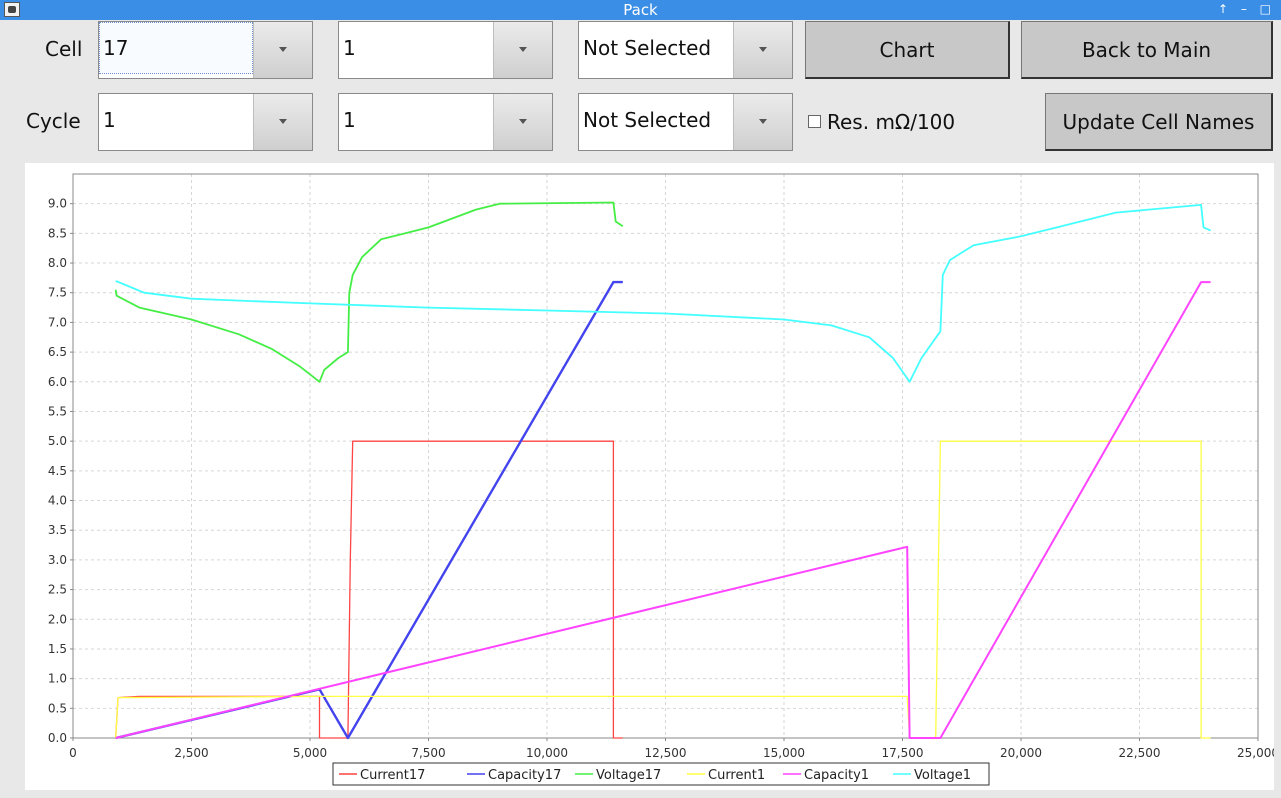 The width and height of the screenshot is (1281, 798). I want to click on cycle-select-a-value: 1, so click(109, 120).